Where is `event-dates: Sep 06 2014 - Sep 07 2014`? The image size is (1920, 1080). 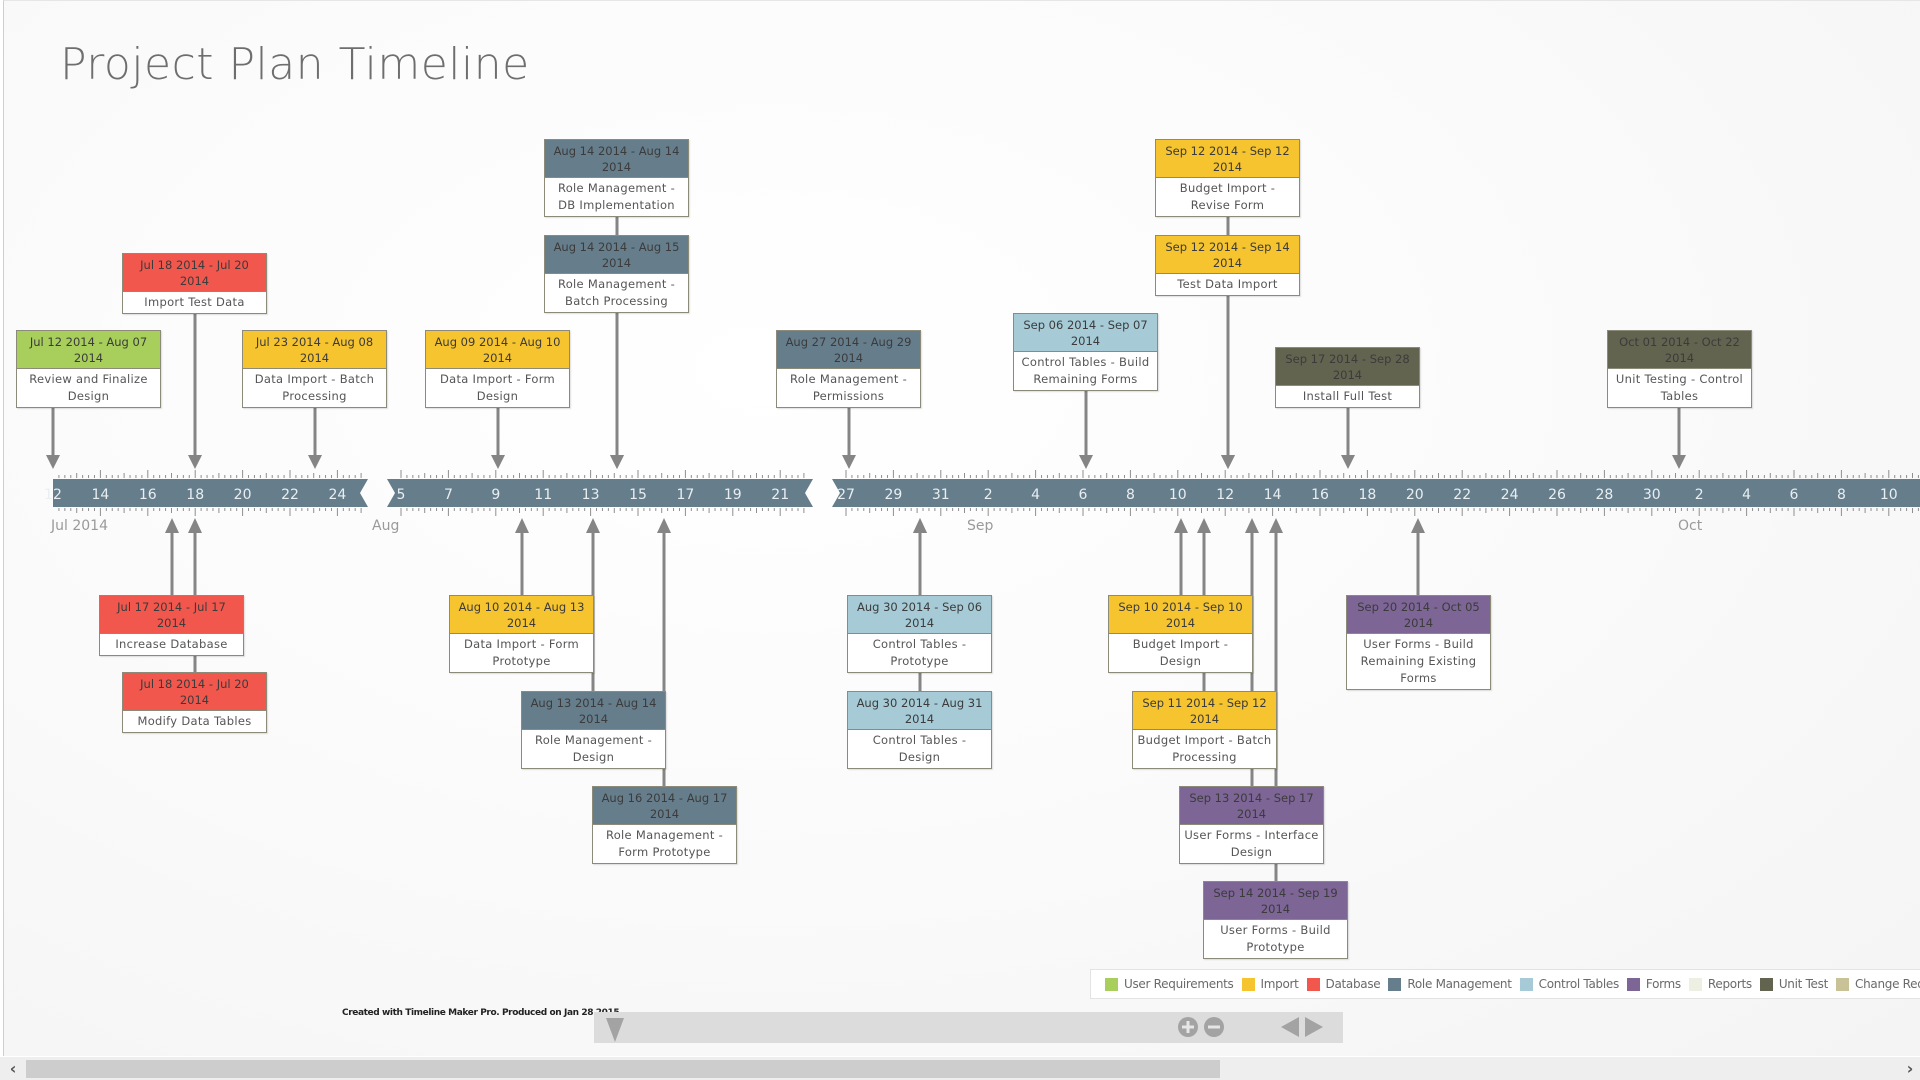
event-dates: Sep 06 2014 - Sep 07 2014 is located at coordinates (1085, 333).